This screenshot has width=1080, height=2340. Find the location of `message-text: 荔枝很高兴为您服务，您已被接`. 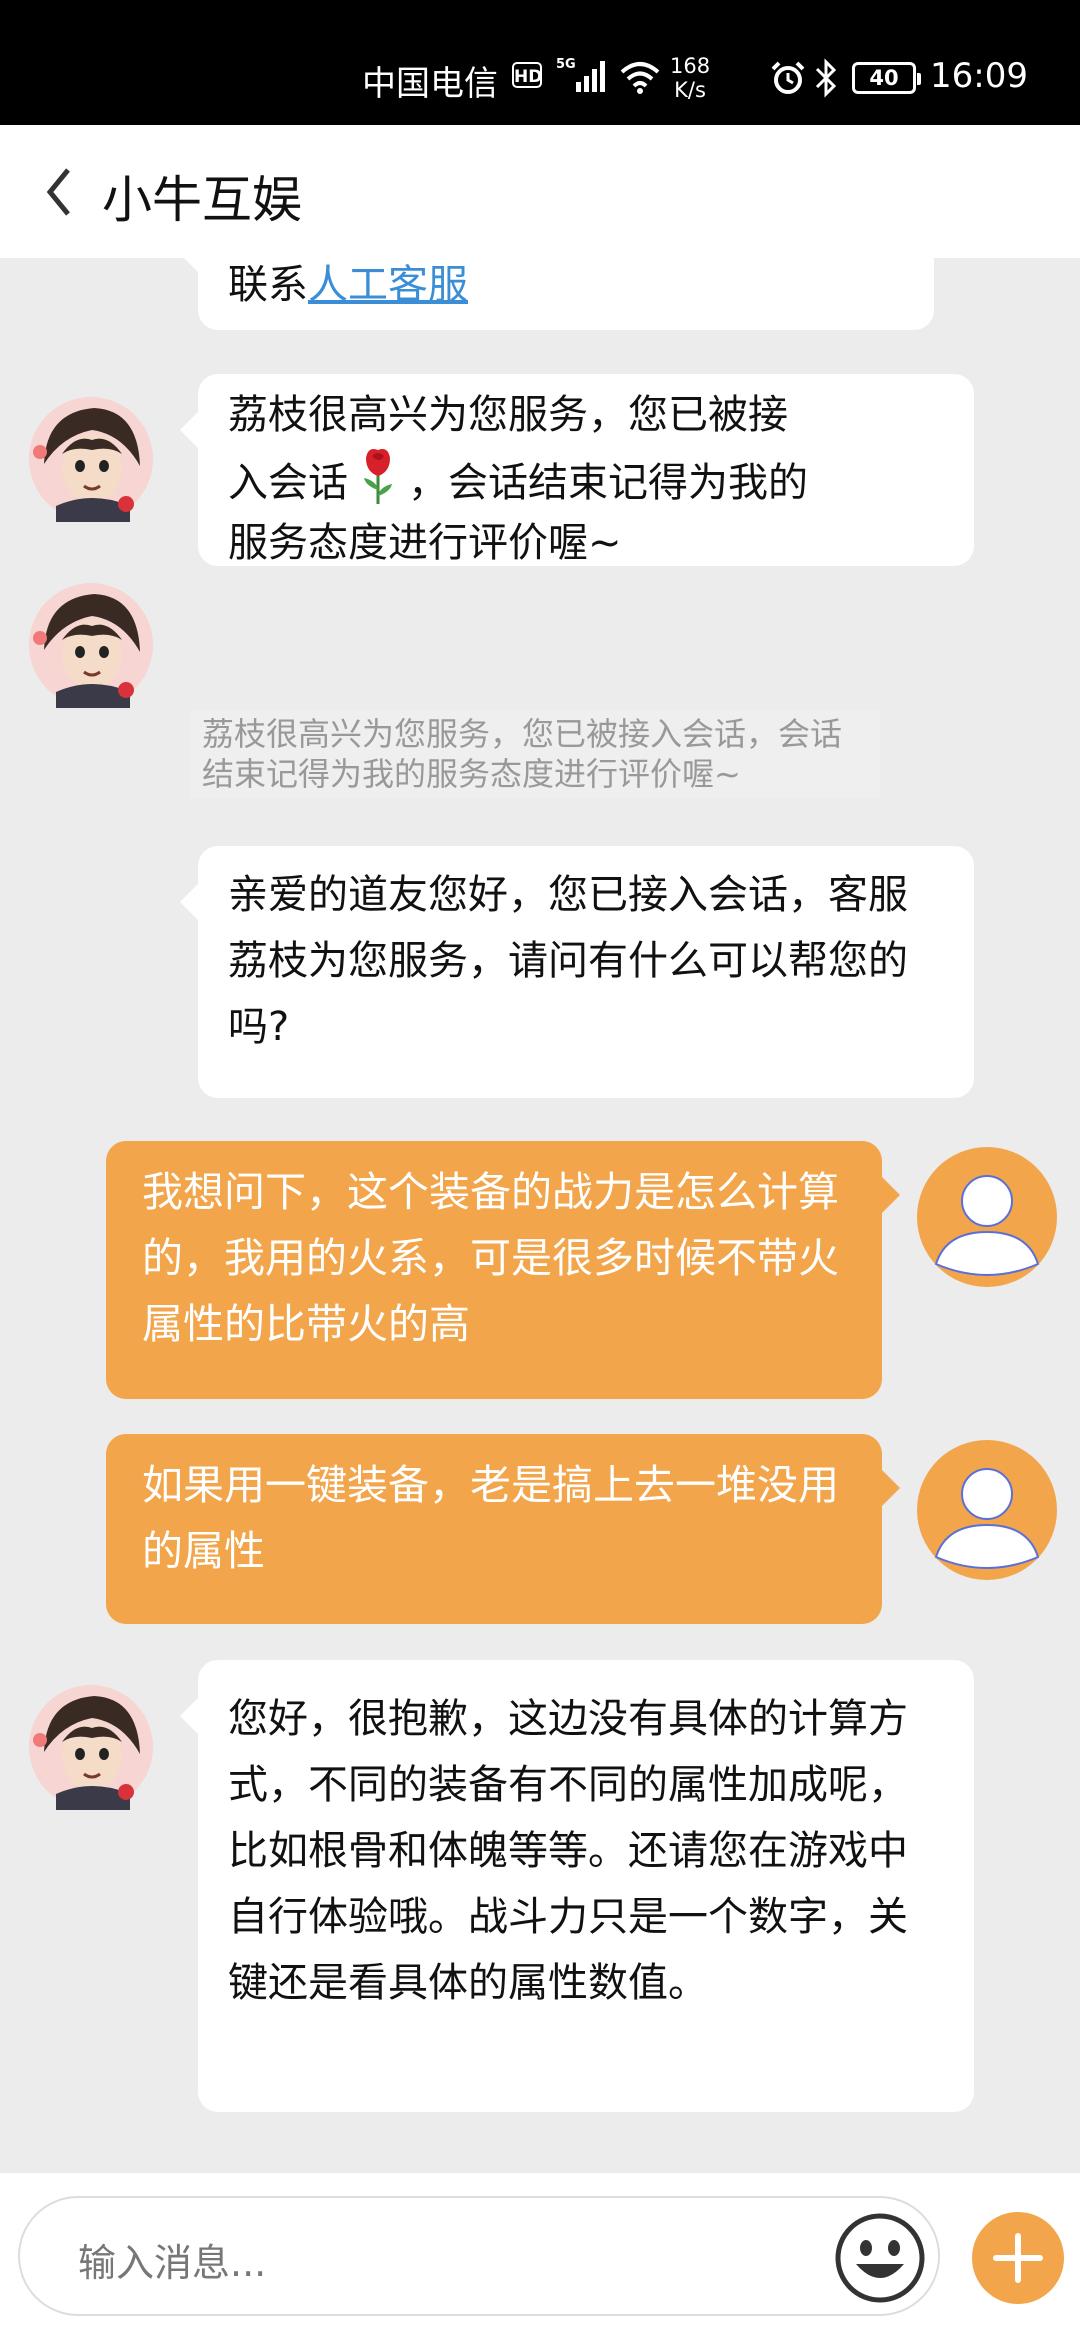

message-text: 荔枝很高兴为您服务，您已被接 is located at coordinates (508, 415).